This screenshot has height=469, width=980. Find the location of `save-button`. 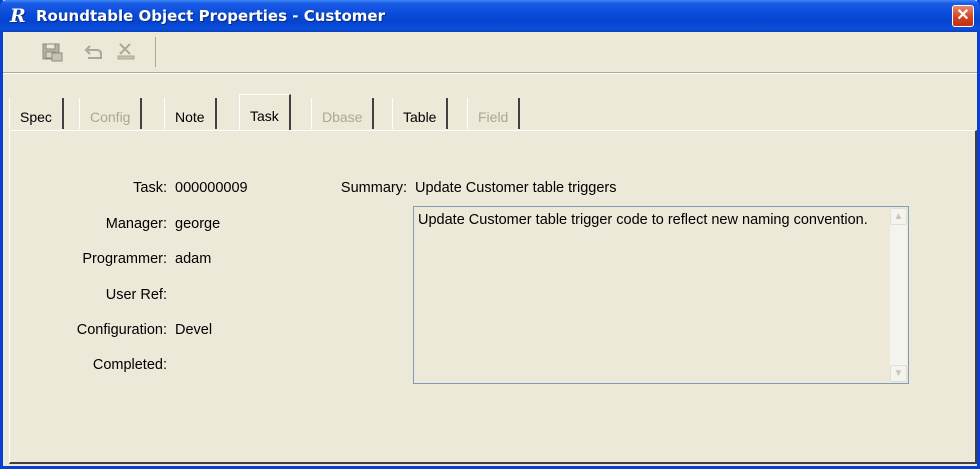

save-button is located at coordinates (52, 52).